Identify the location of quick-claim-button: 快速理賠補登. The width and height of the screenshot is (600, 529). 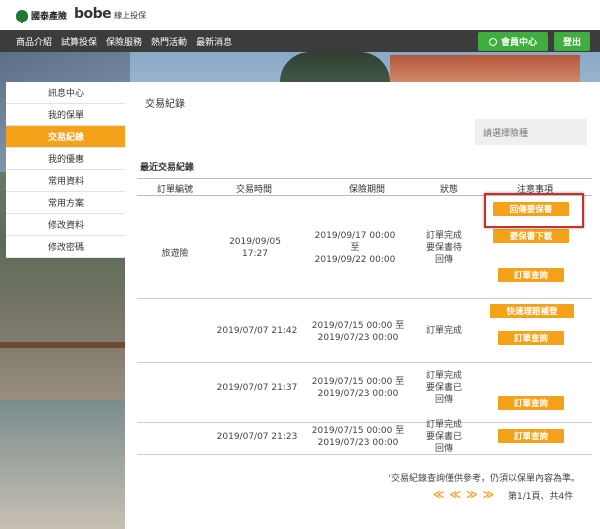
(532, 311).